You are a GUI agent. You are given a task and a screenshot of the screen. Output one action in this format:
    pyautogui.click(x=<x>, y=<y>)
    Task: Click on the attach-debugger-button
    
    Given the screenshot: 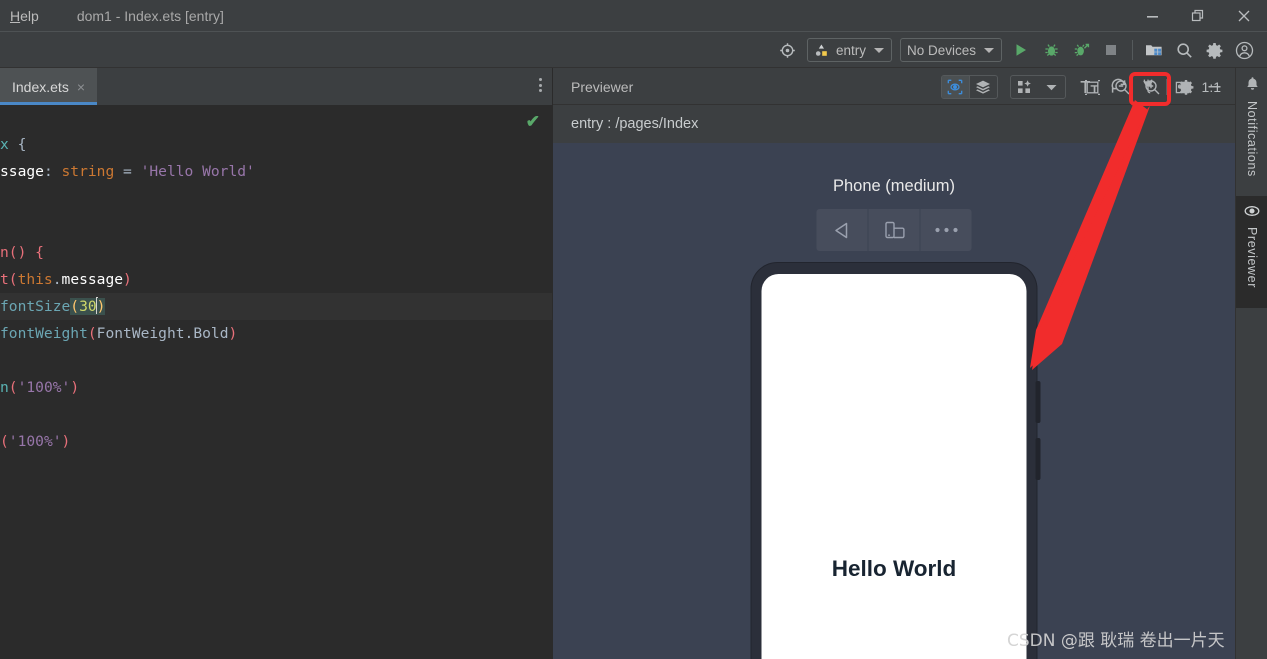 What is the action you would take?
    pyautogui.click(x=1081, y=50)
    